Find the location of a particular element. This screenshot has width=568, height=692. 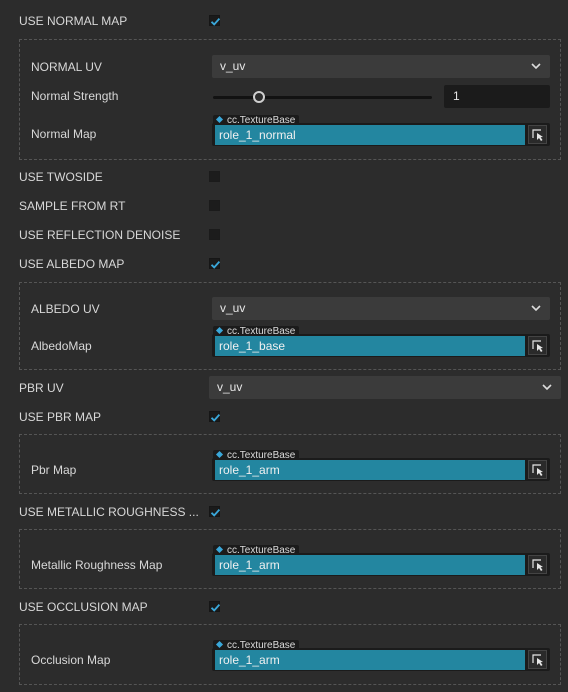

use-pbr-map-checkbox is located at coordinates (215, 416).